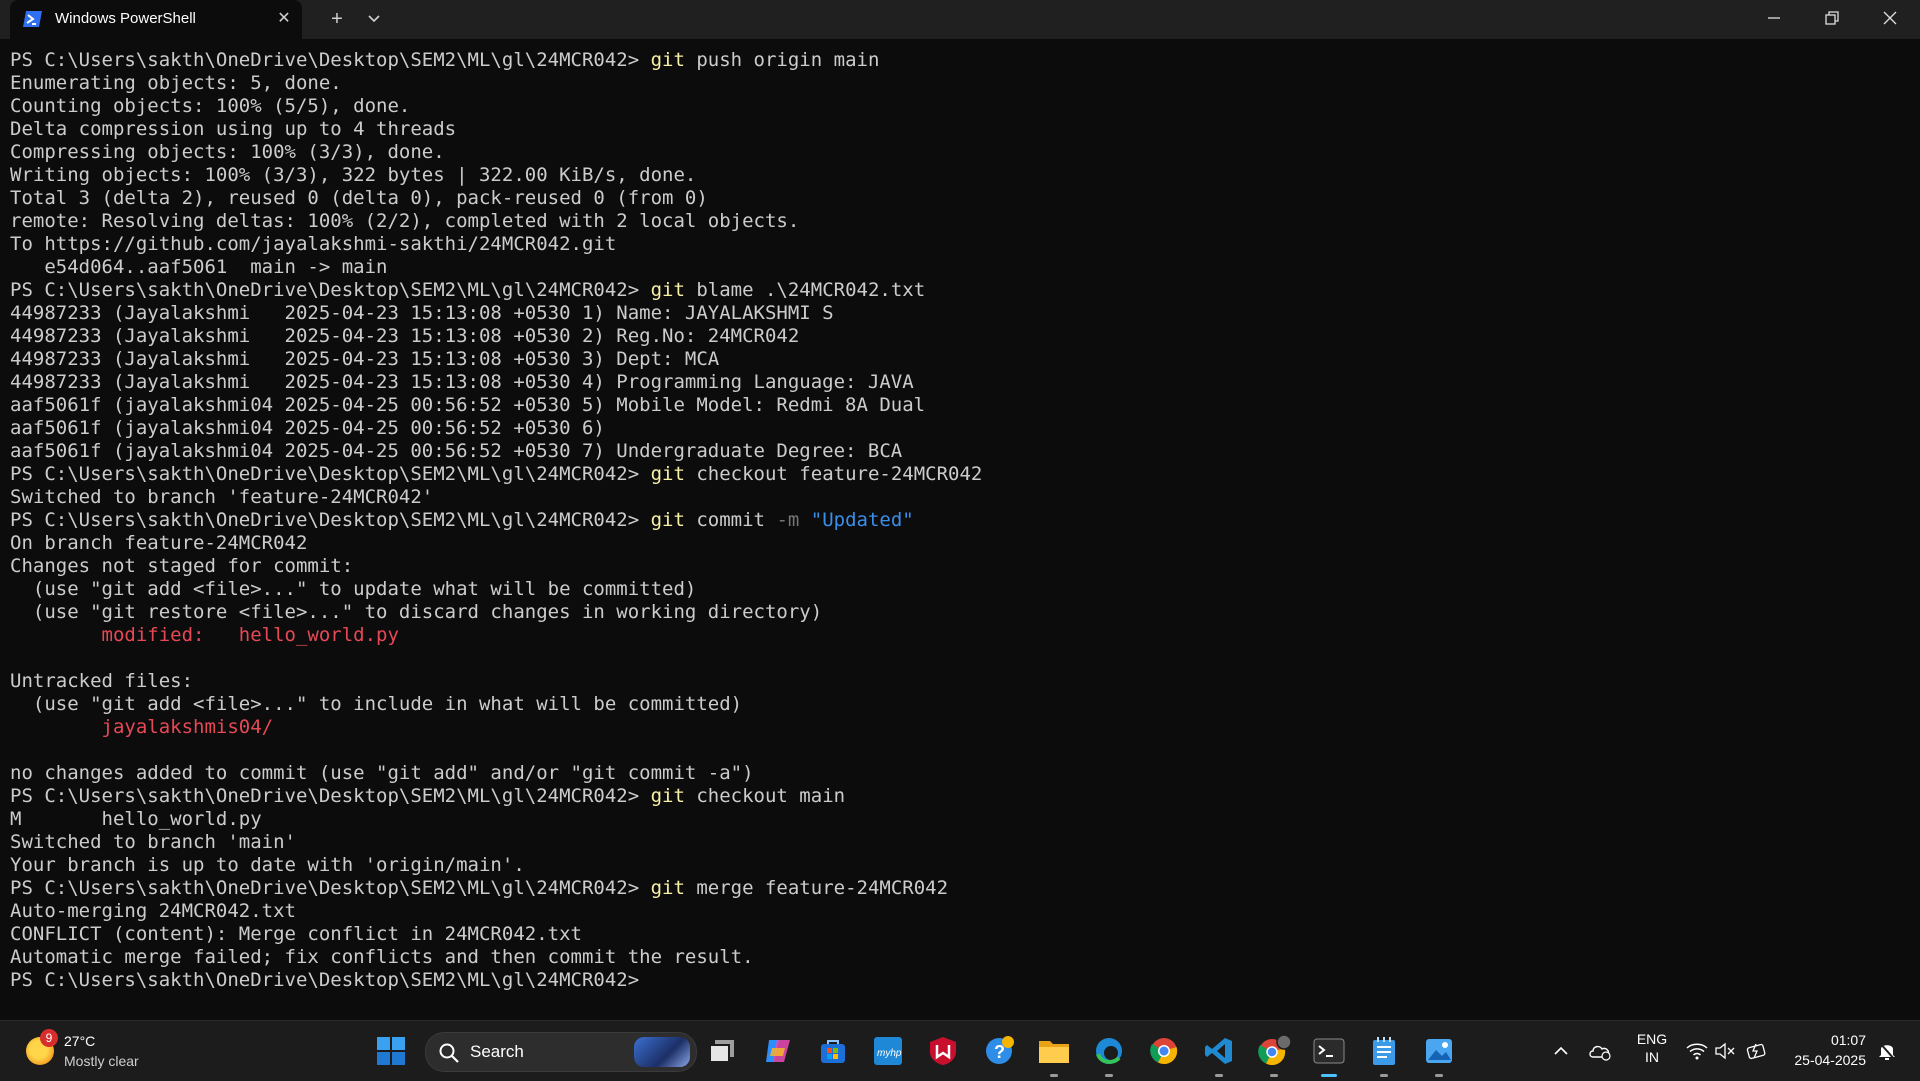  I want to click on minimize-icon, so click(1774, 18).